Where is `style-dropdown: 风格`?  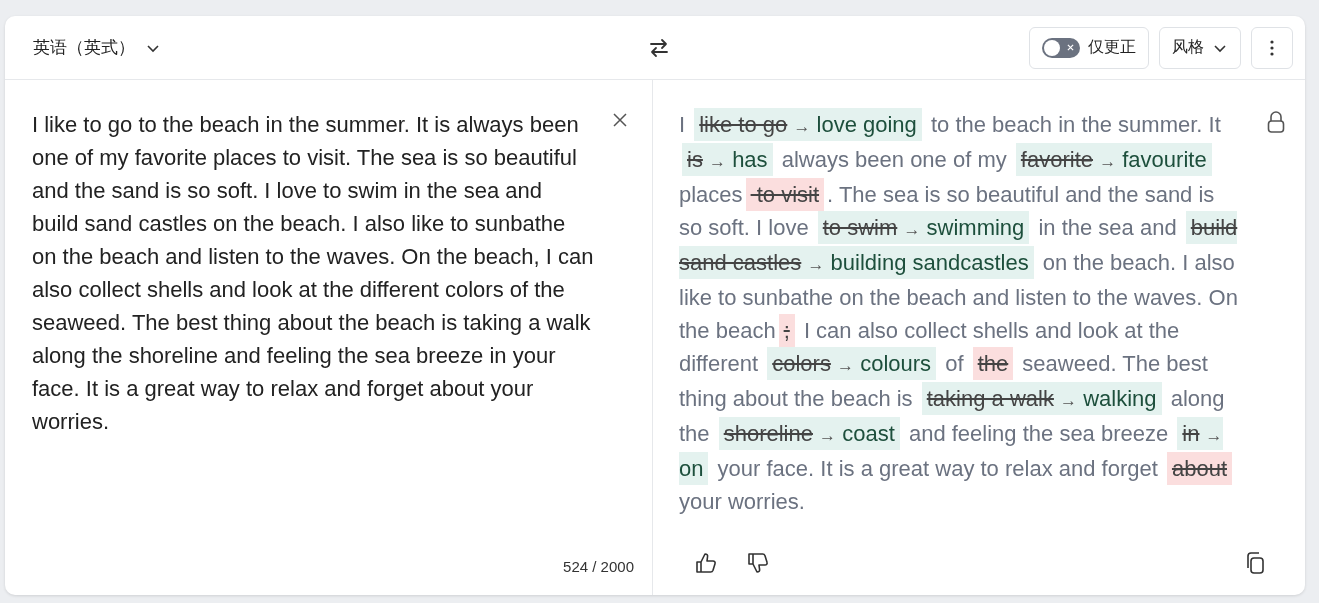 style-dropdown: 风格 is located at coordinates (1200, 47).